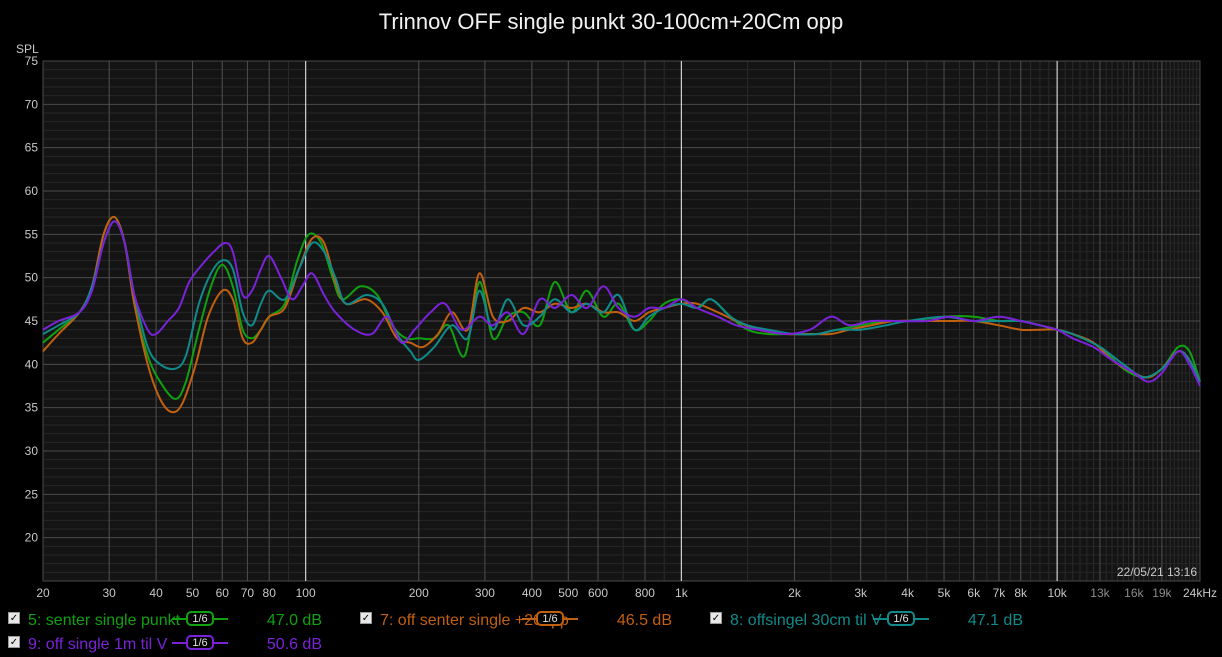  What do you see at coordinates (645, 593) in the screenshot?
I see `x-tick-label: 800` at bounding box center [645, 593].